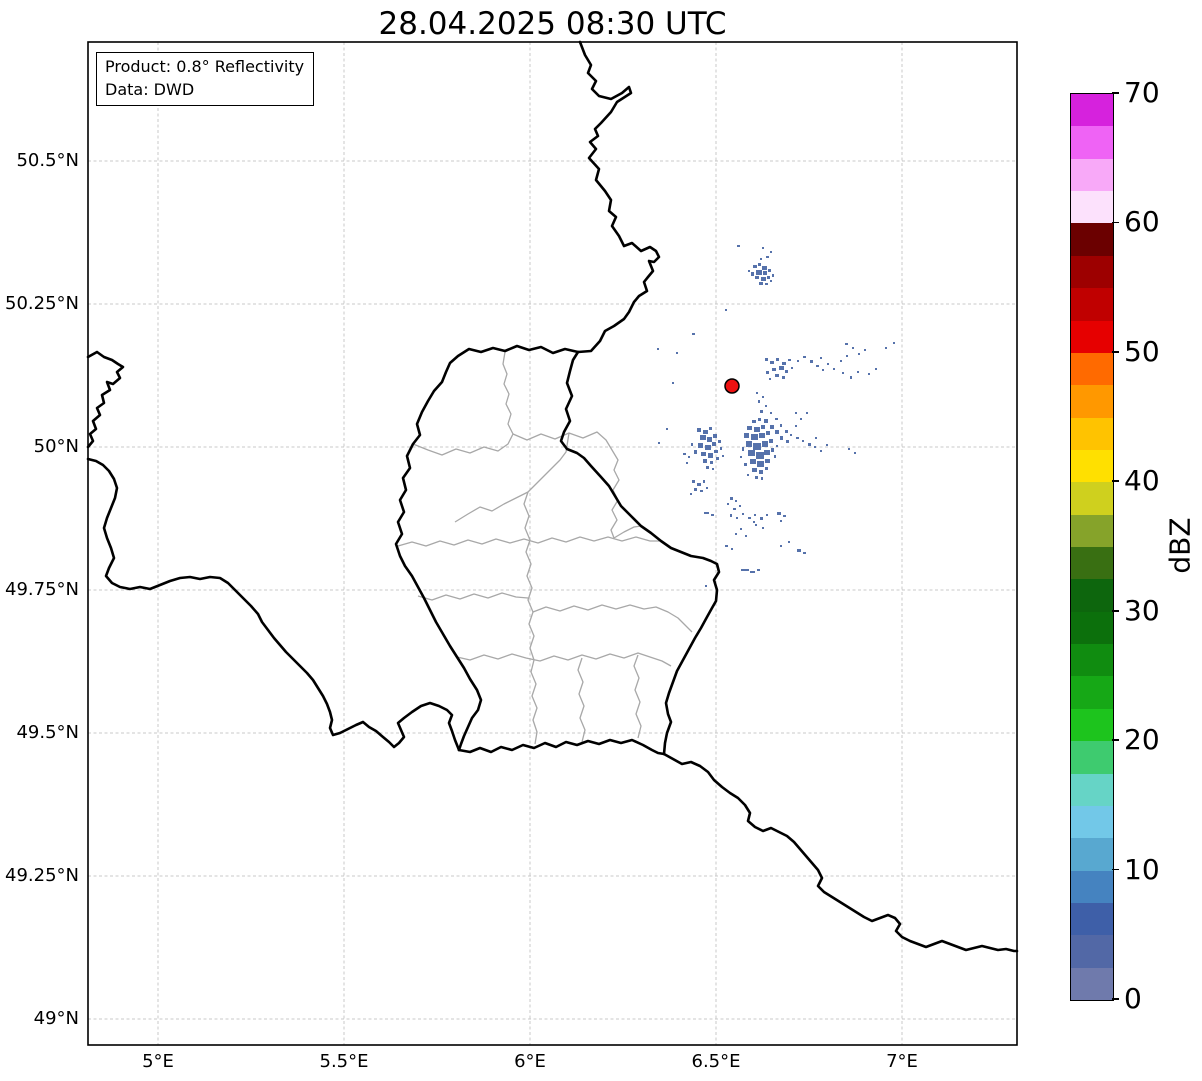  What do you see at coordinates (205, 66) in the screenshot?
I see `product-line: Product: 0.8° Reflectivity` at bounding box center [205, 66].